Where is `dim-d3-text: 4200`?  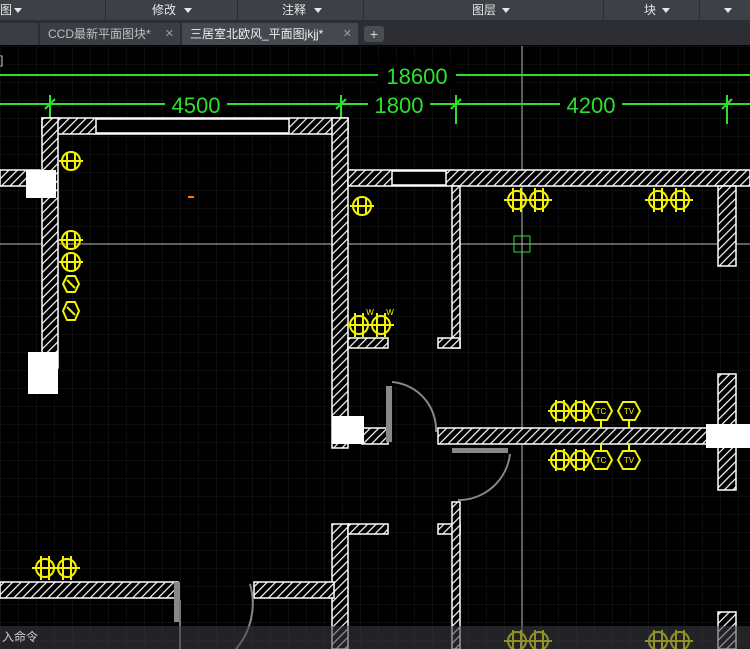
dim-d3-text: 4200 is located at coordinates (591, 105).